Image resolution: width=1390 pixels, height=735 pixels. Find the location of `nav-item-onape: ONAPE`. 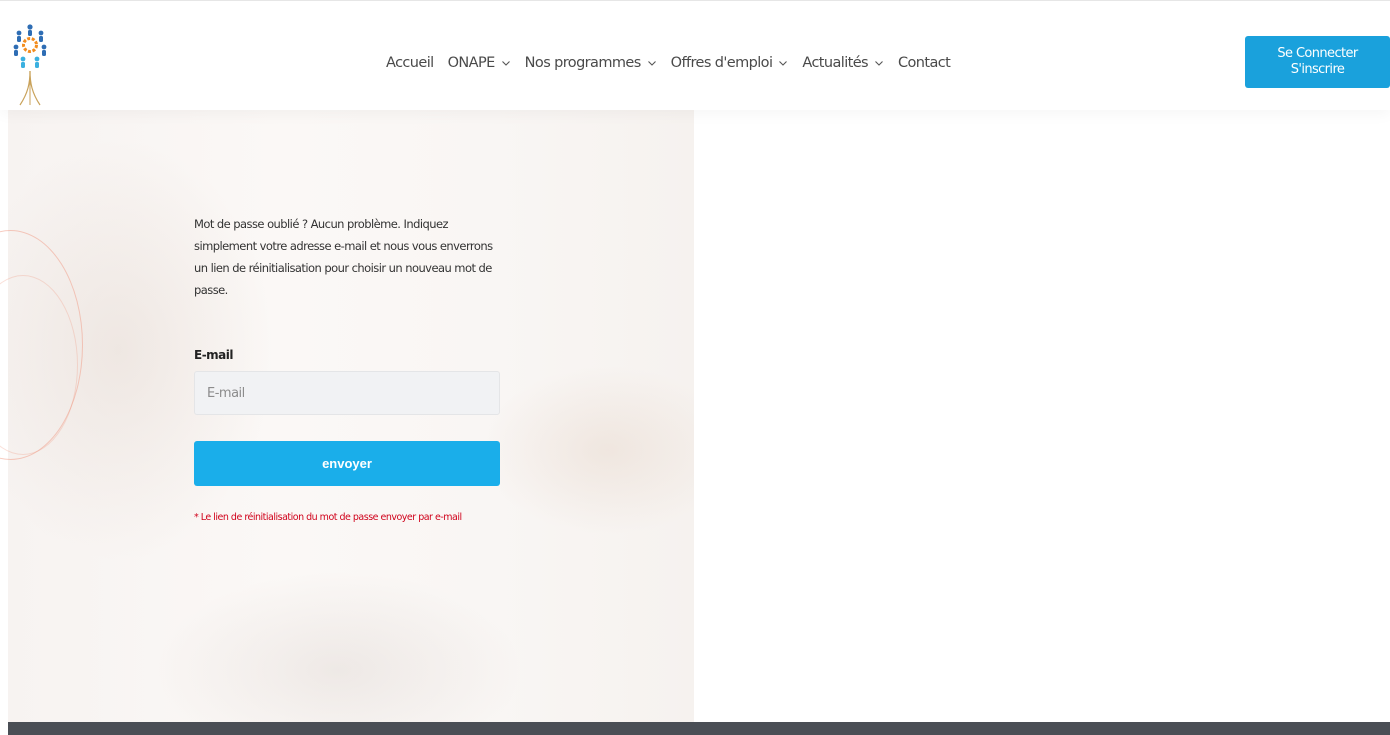

nav-item-onape: ONAPE is located at coordinates (479, 63).